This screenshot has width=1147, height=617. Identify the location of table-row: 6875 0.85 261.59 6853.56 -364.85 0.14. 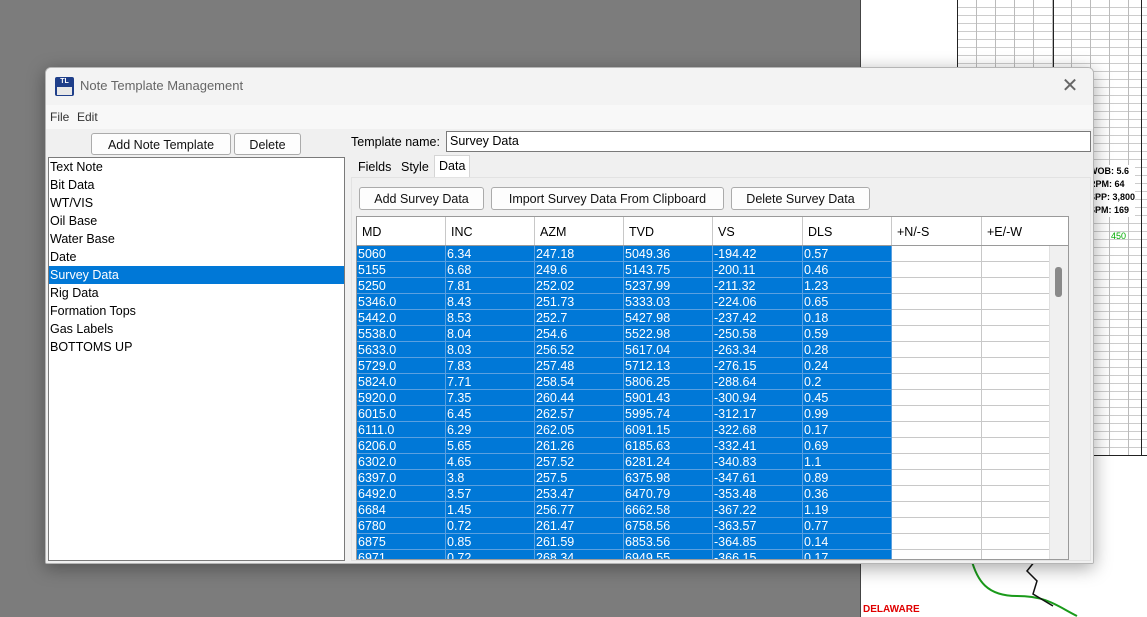
(712, 542).